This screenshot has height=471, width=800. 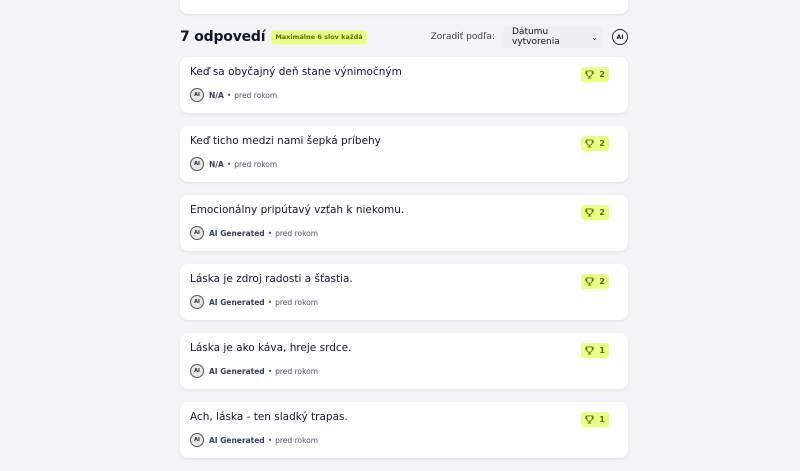 What do you see at coordinates (296, 72) in the screenshot?
I see `answer-text: Keď sa obyčajný deň stane výnimočným` at bounding box center [296, 72].